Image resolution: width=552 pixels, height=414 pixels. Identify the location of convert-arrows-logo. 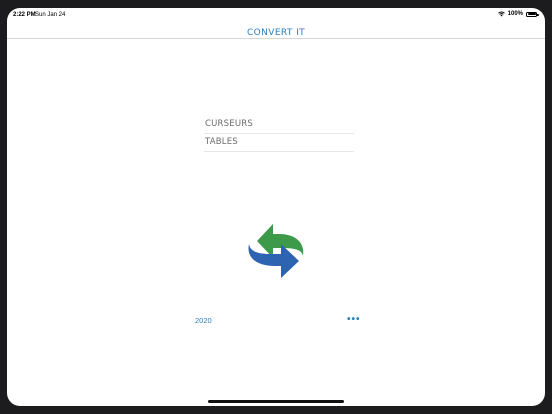
(276, 251).